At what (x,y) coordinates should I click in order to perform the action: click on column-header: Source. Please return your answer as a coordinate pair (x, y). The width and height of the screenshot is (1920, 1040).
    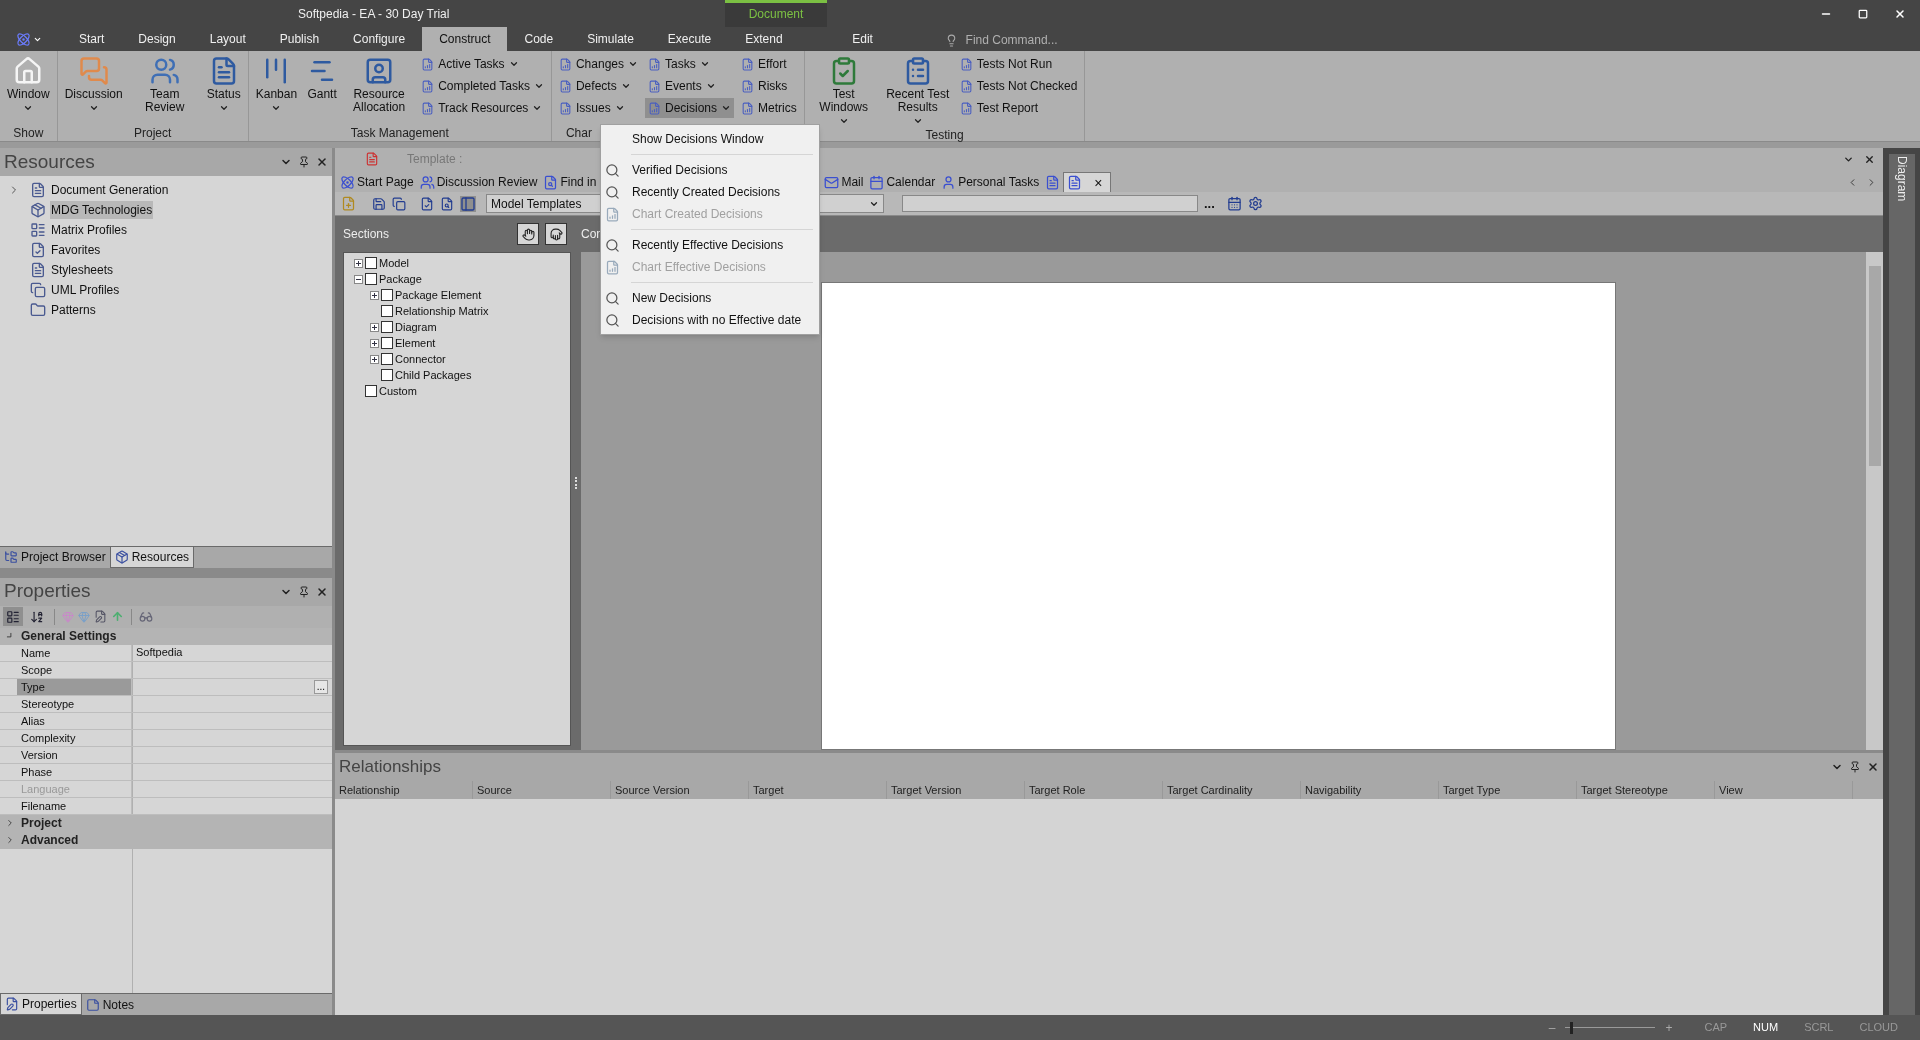
    Looking at the image, I should click on (542, 790).